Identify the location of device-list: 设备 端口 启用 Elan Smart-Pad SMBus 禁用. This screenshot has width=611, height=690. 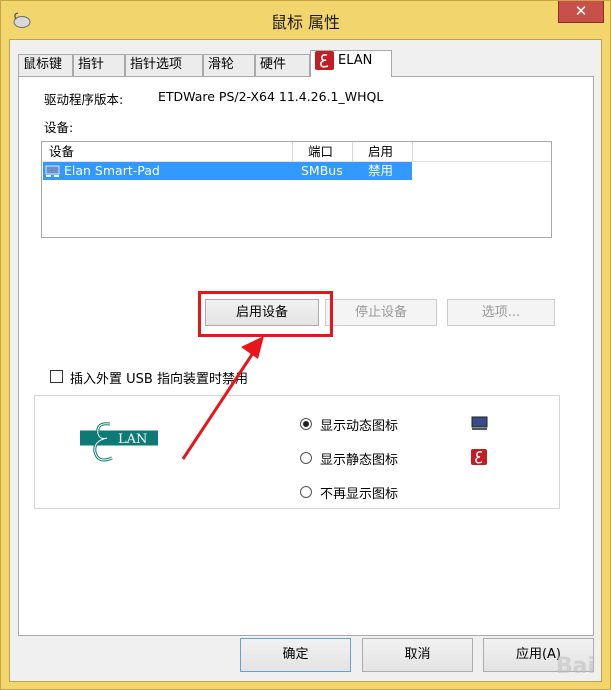
(296, 189).